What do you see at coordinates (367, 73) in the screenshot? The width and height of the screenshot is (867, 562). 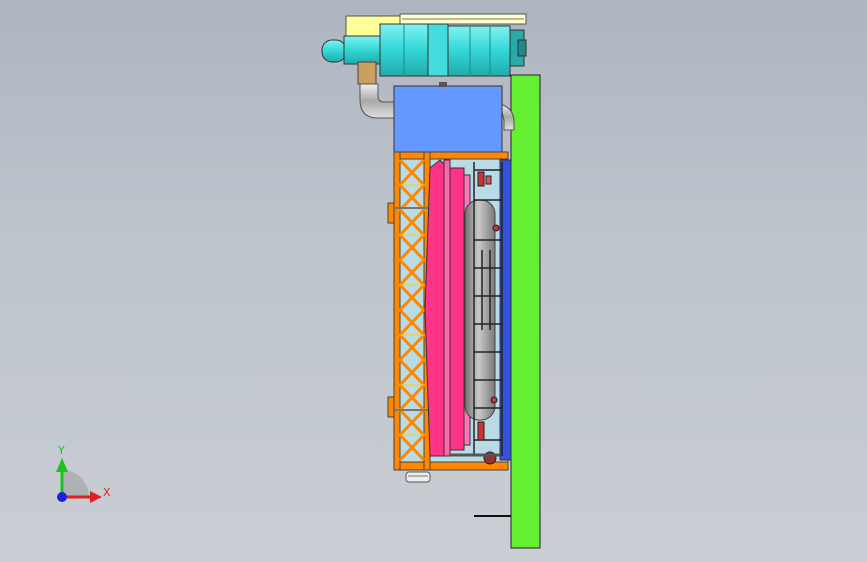 I see `flange` at bounding box center [367, 73].